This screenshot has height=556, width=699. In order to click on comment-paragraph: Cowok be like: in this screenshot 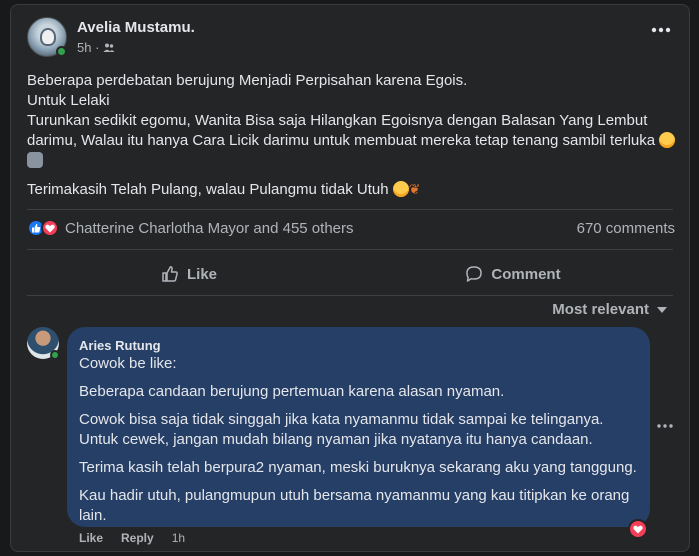, I will do `click(128, 363)`.